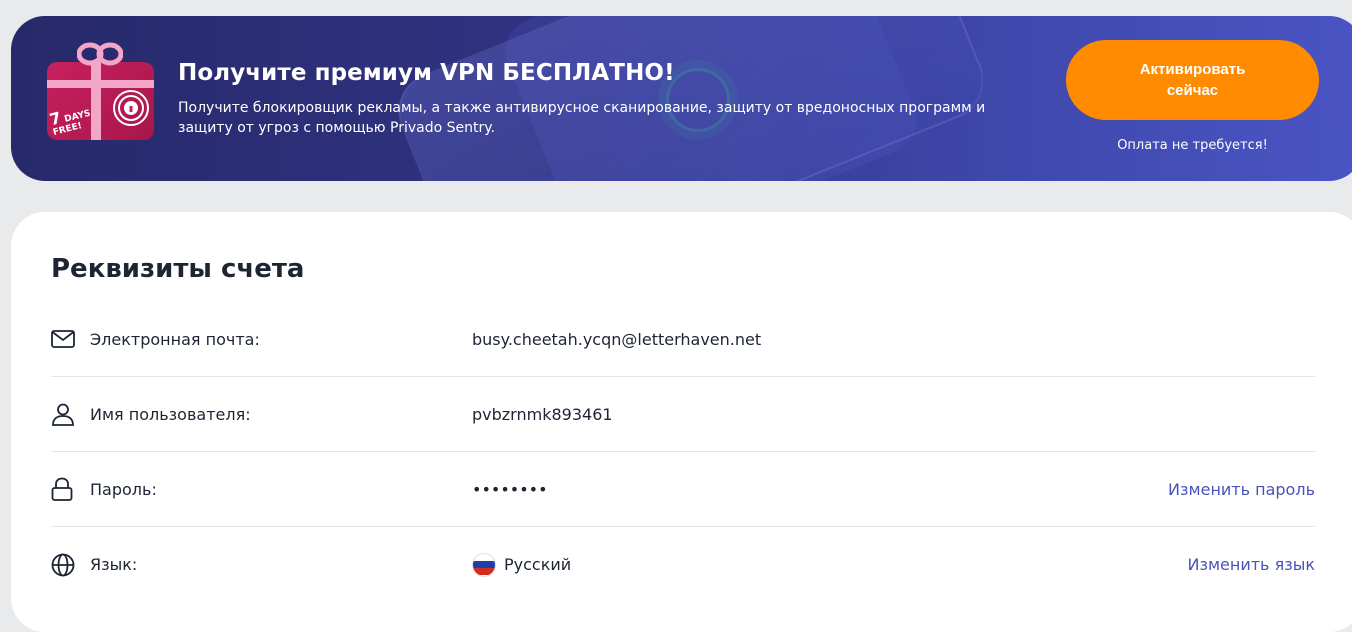 Image resolution: width=1352 pixels, height=632 pixels. Describe the element at coordinates (170, 414) in the screenshot. I see `username-label: Имя пользователя:` at that location.